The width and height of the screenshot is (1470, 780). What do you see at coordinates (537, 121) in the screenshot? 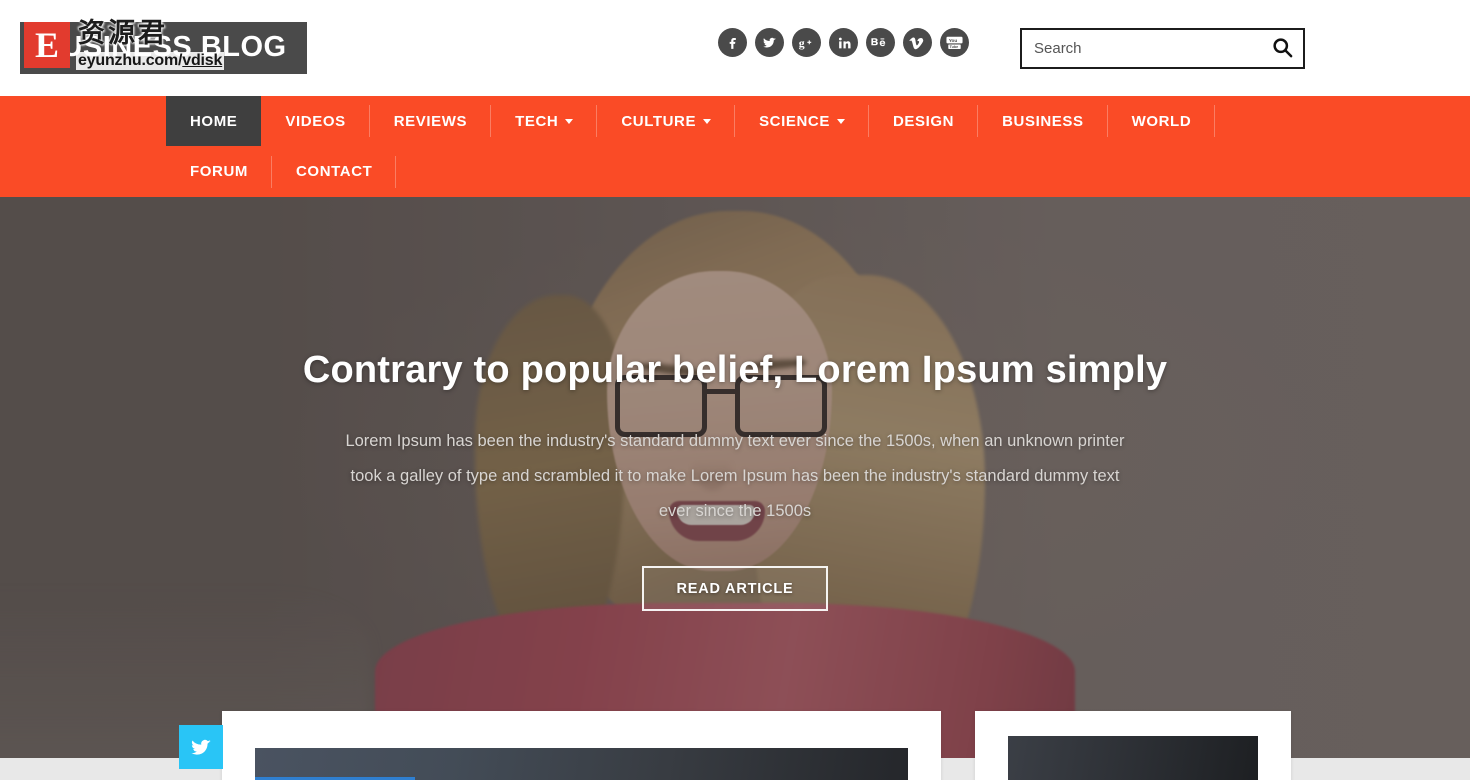
I see `nav-label: TECH` at bounding box center [537, 121].